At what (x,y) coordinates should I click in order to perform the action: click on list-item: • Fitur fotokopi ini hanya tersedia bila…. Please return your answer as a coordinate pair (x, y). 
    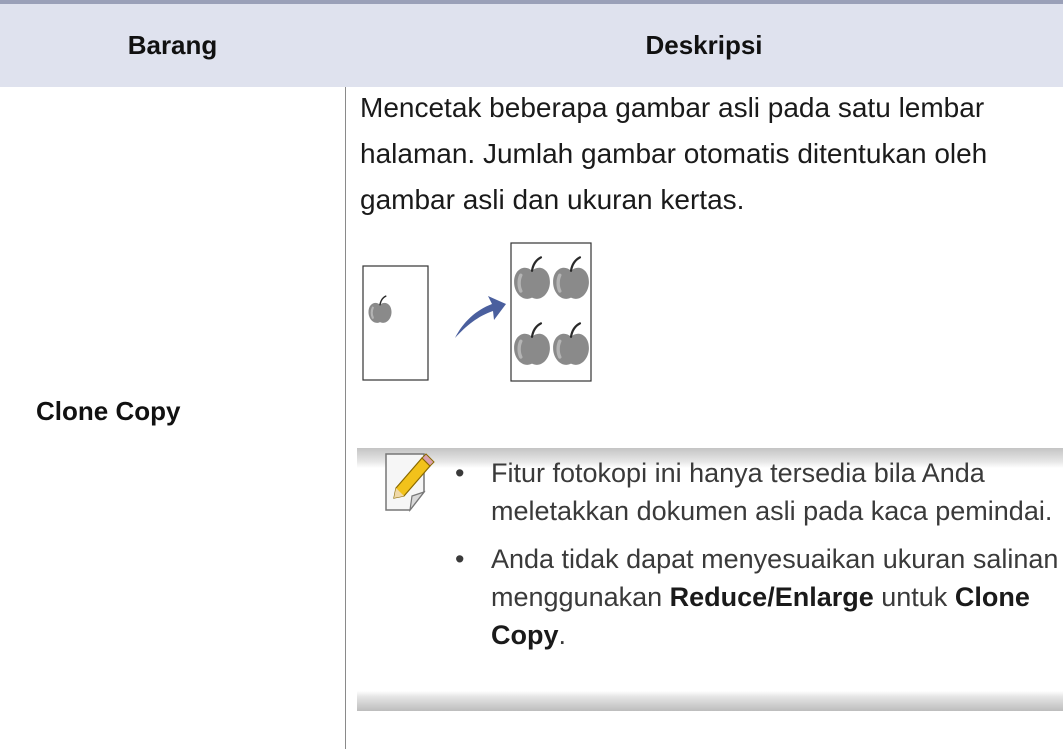
    Looking at the image, I should click on (757, 492).